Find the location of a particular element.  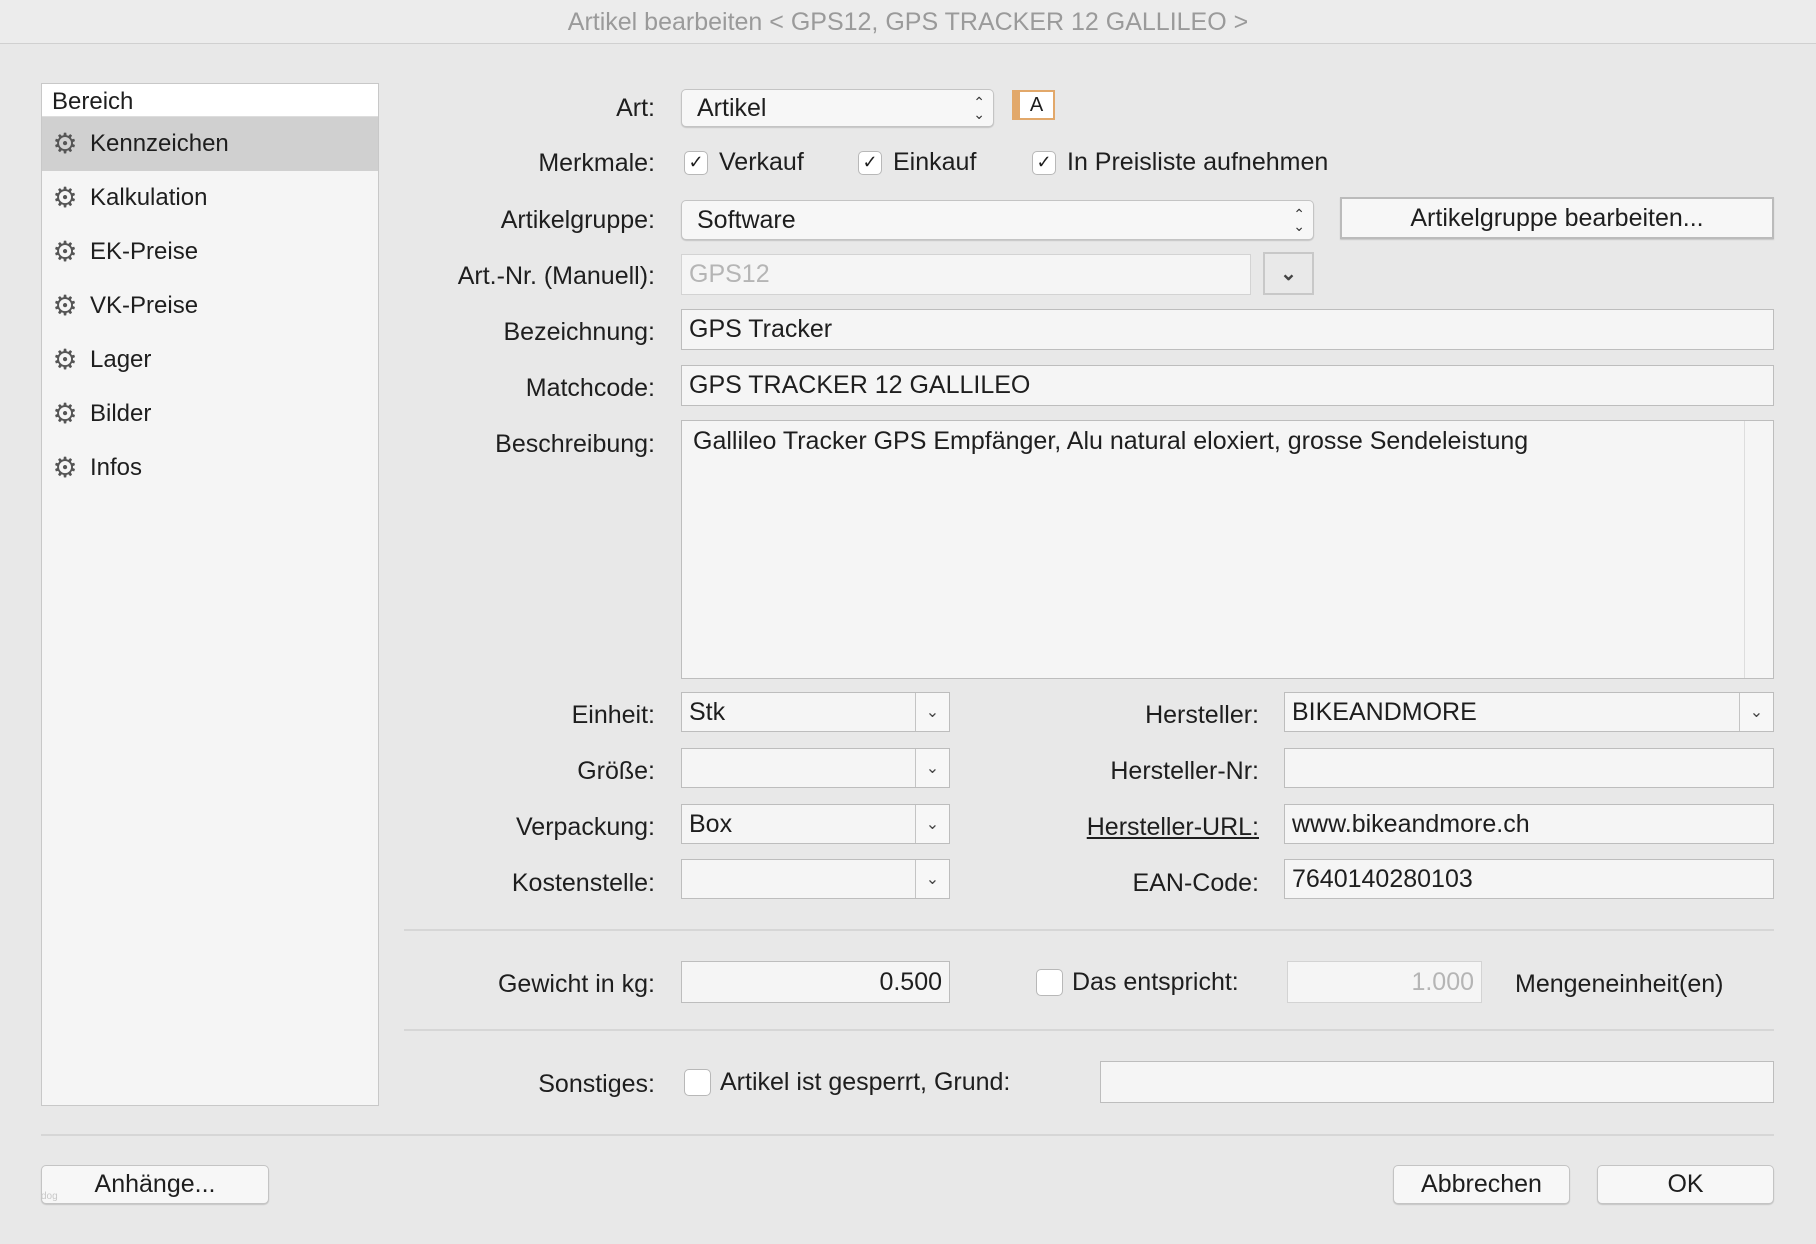

hersteller-url-input: www.bikeandmore.ch is located at coordinates (1529, 824).